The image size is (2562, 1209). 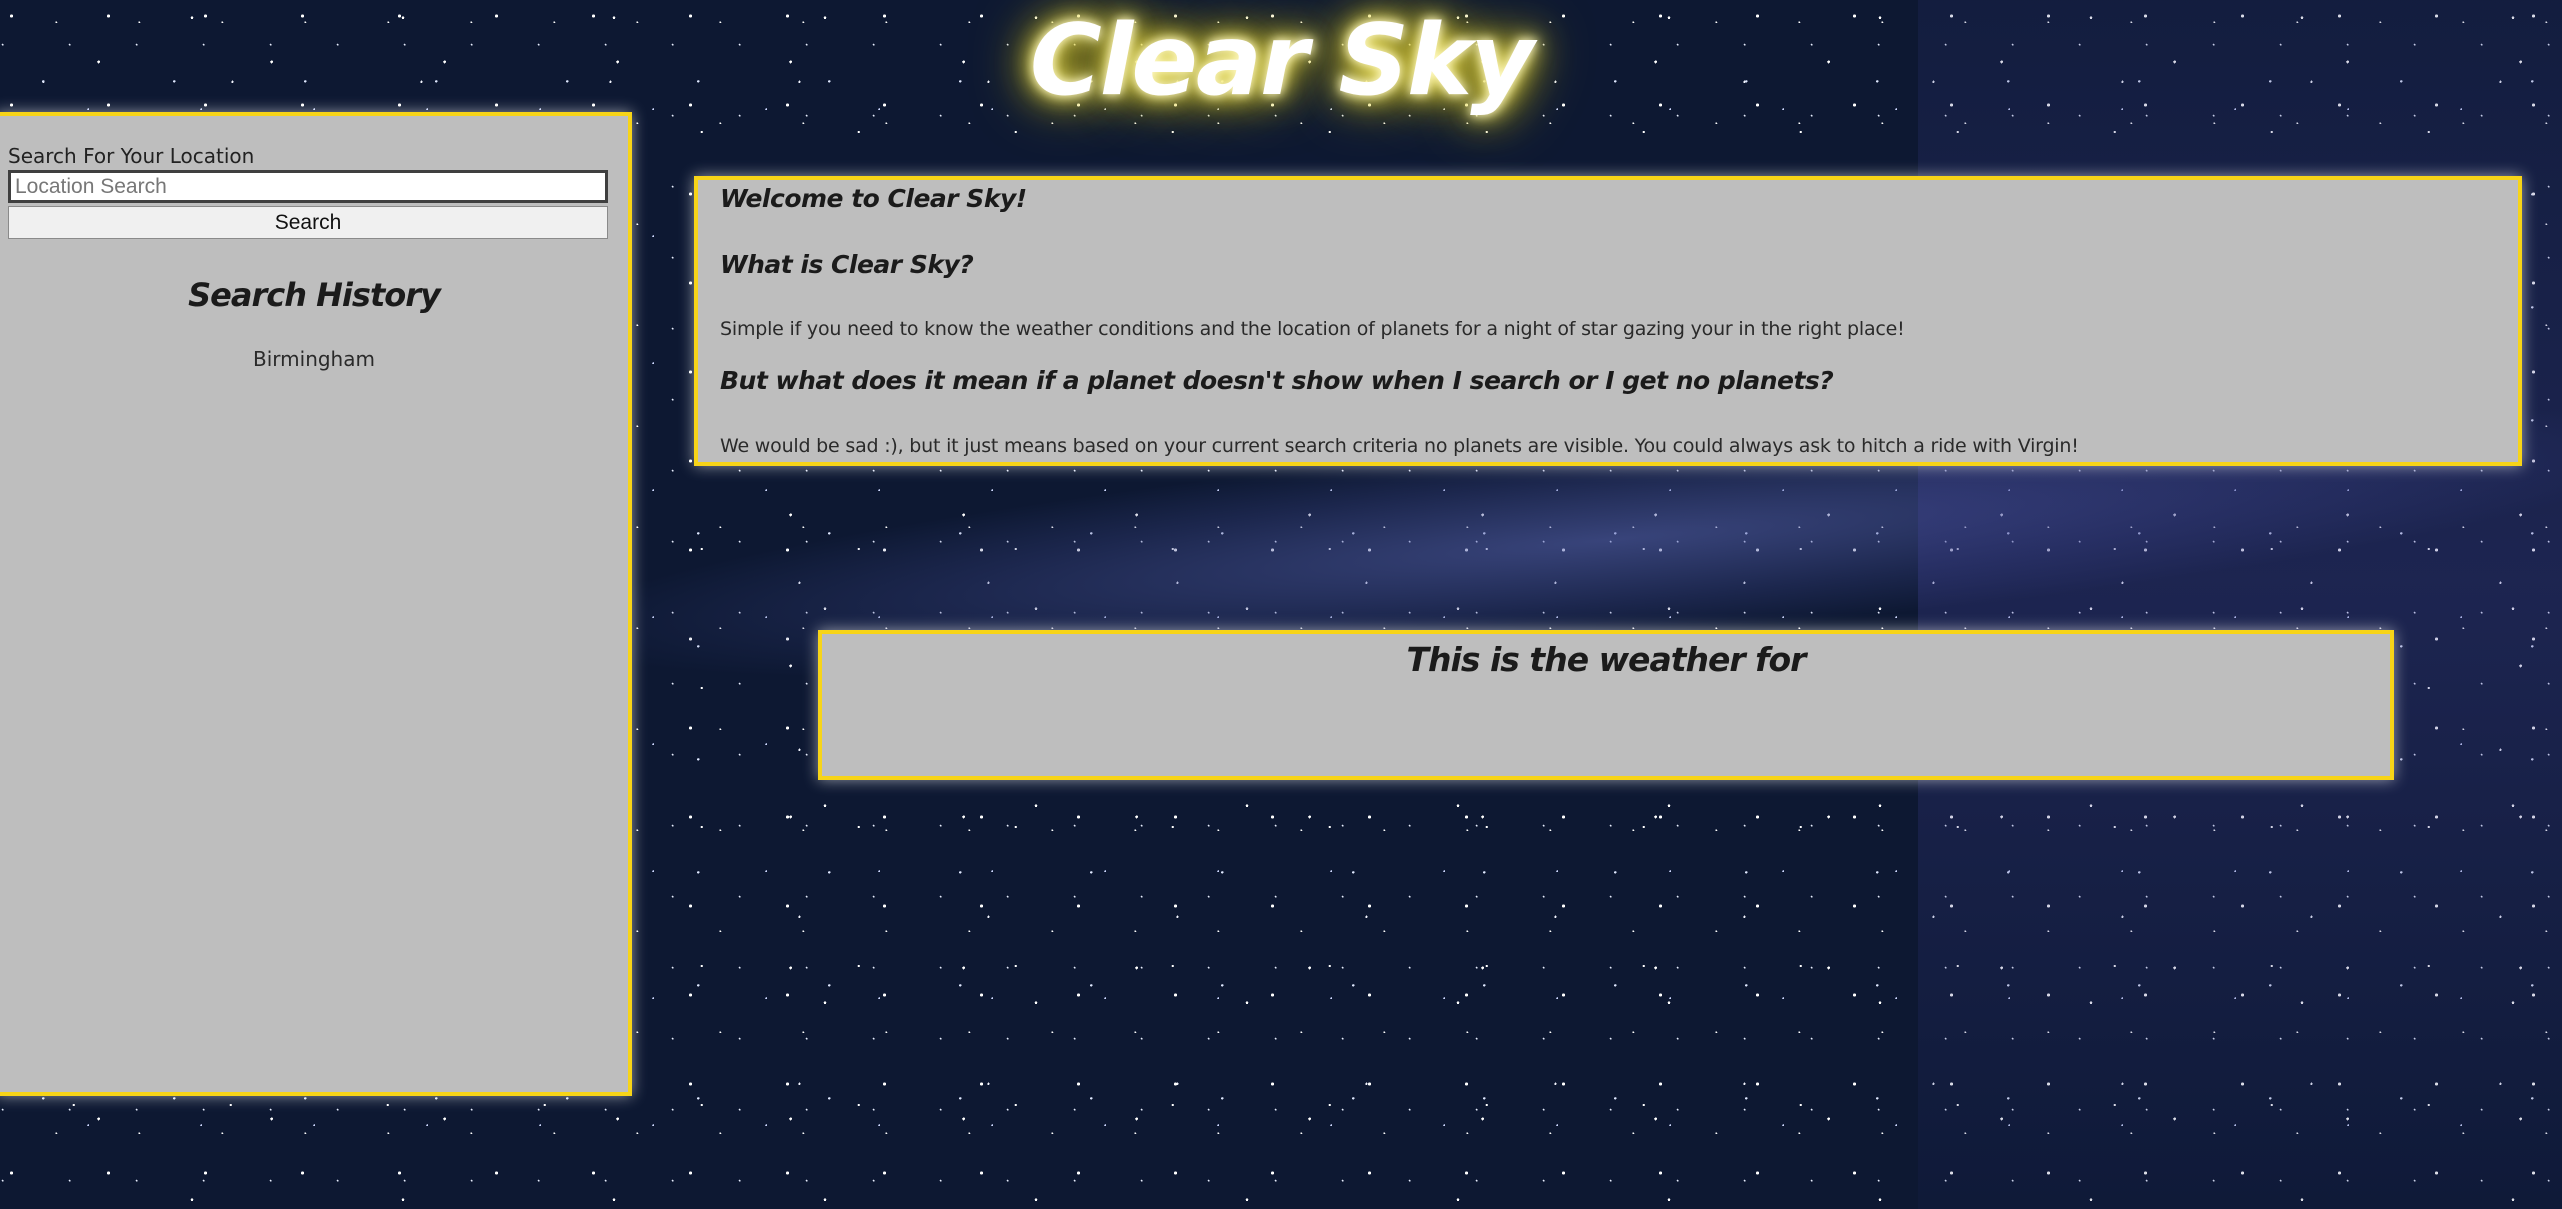 I want to click on search-history-list: Birmingham, so click(x=314, y=359).